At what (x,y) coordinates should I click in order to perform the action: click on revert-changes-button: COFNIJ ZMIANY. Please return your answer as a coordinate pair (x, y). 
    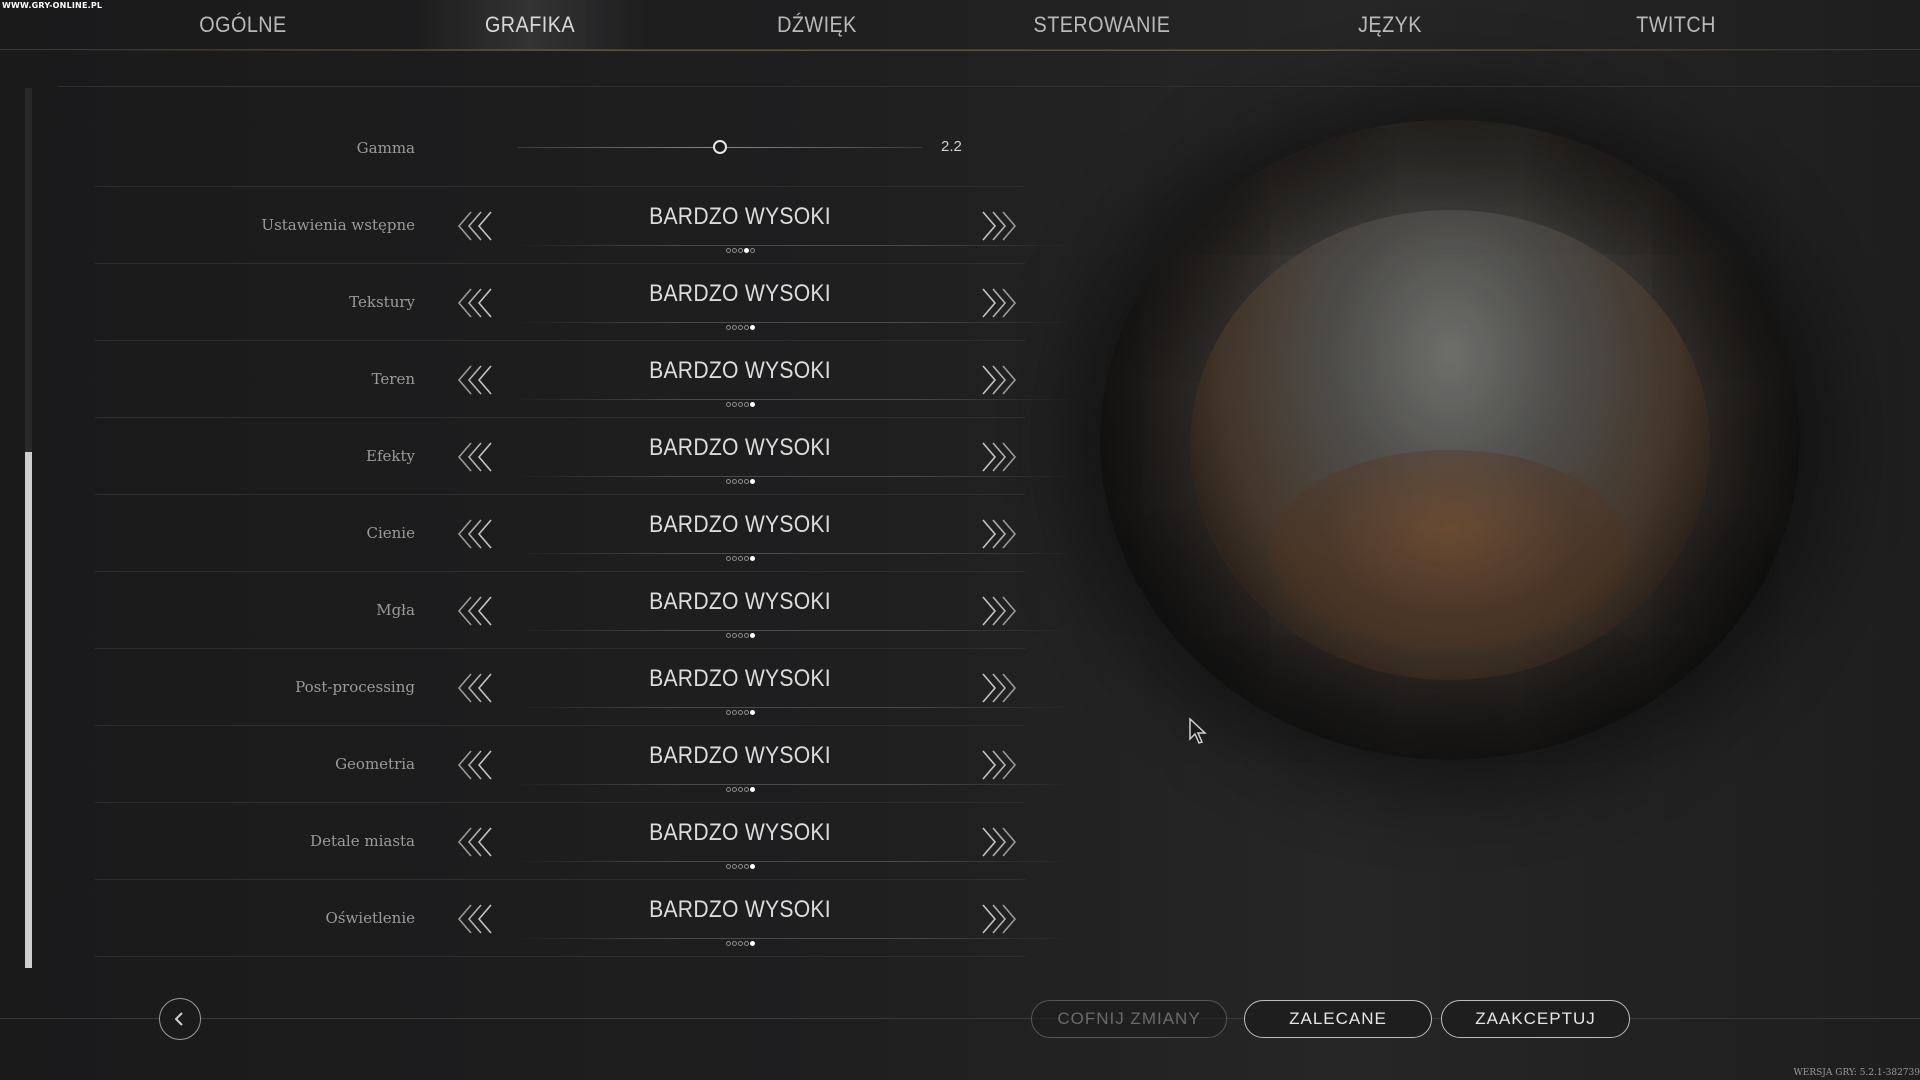
    Looking at the image, I should click on (1129, 1019).